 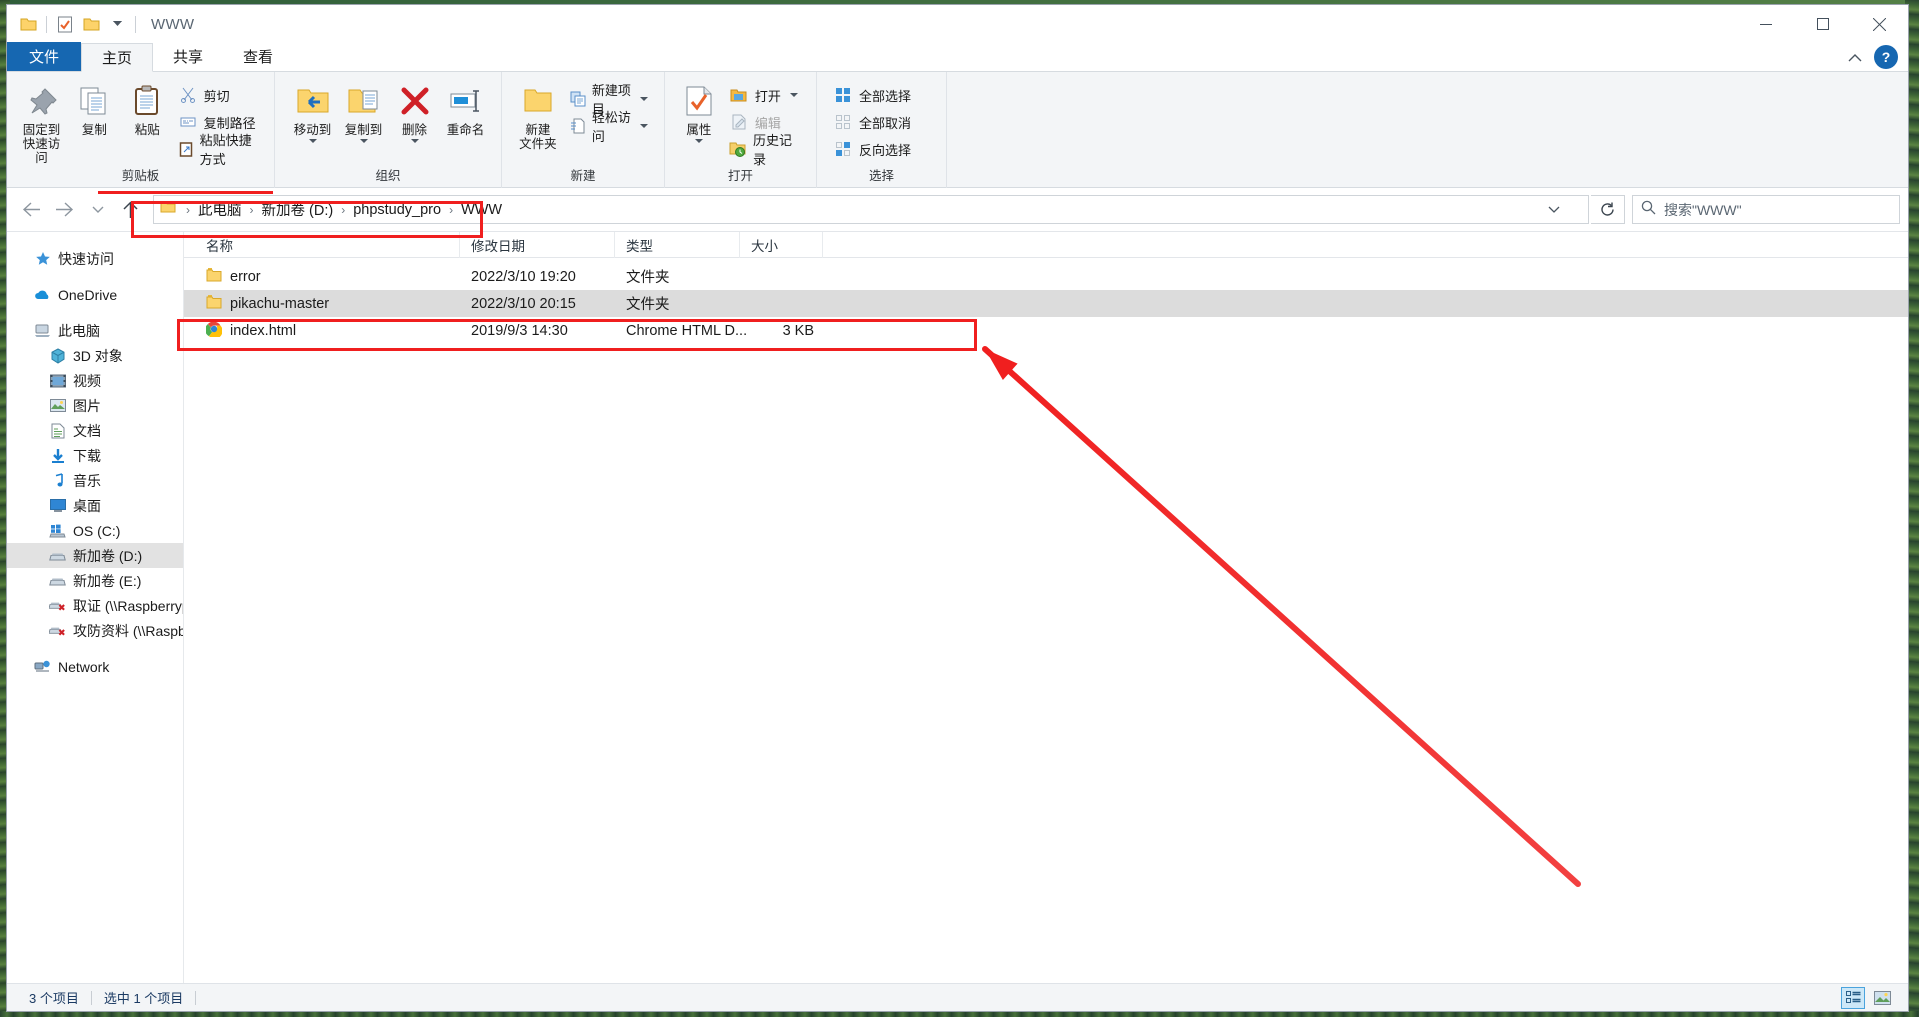 I want to click on sidebar-item-this-pc: 此电脑, so click(x=95, y=330).